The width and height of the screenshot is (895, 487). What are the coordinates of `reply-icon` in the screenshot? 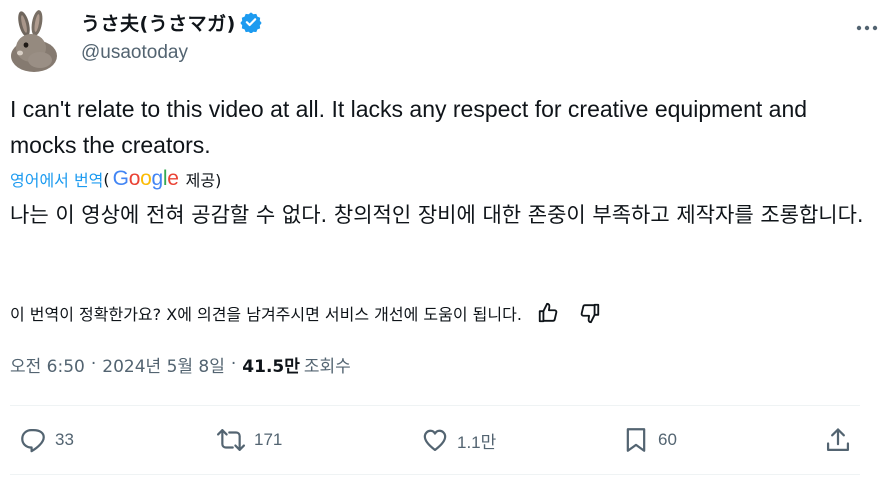 It's located at (33, 440).